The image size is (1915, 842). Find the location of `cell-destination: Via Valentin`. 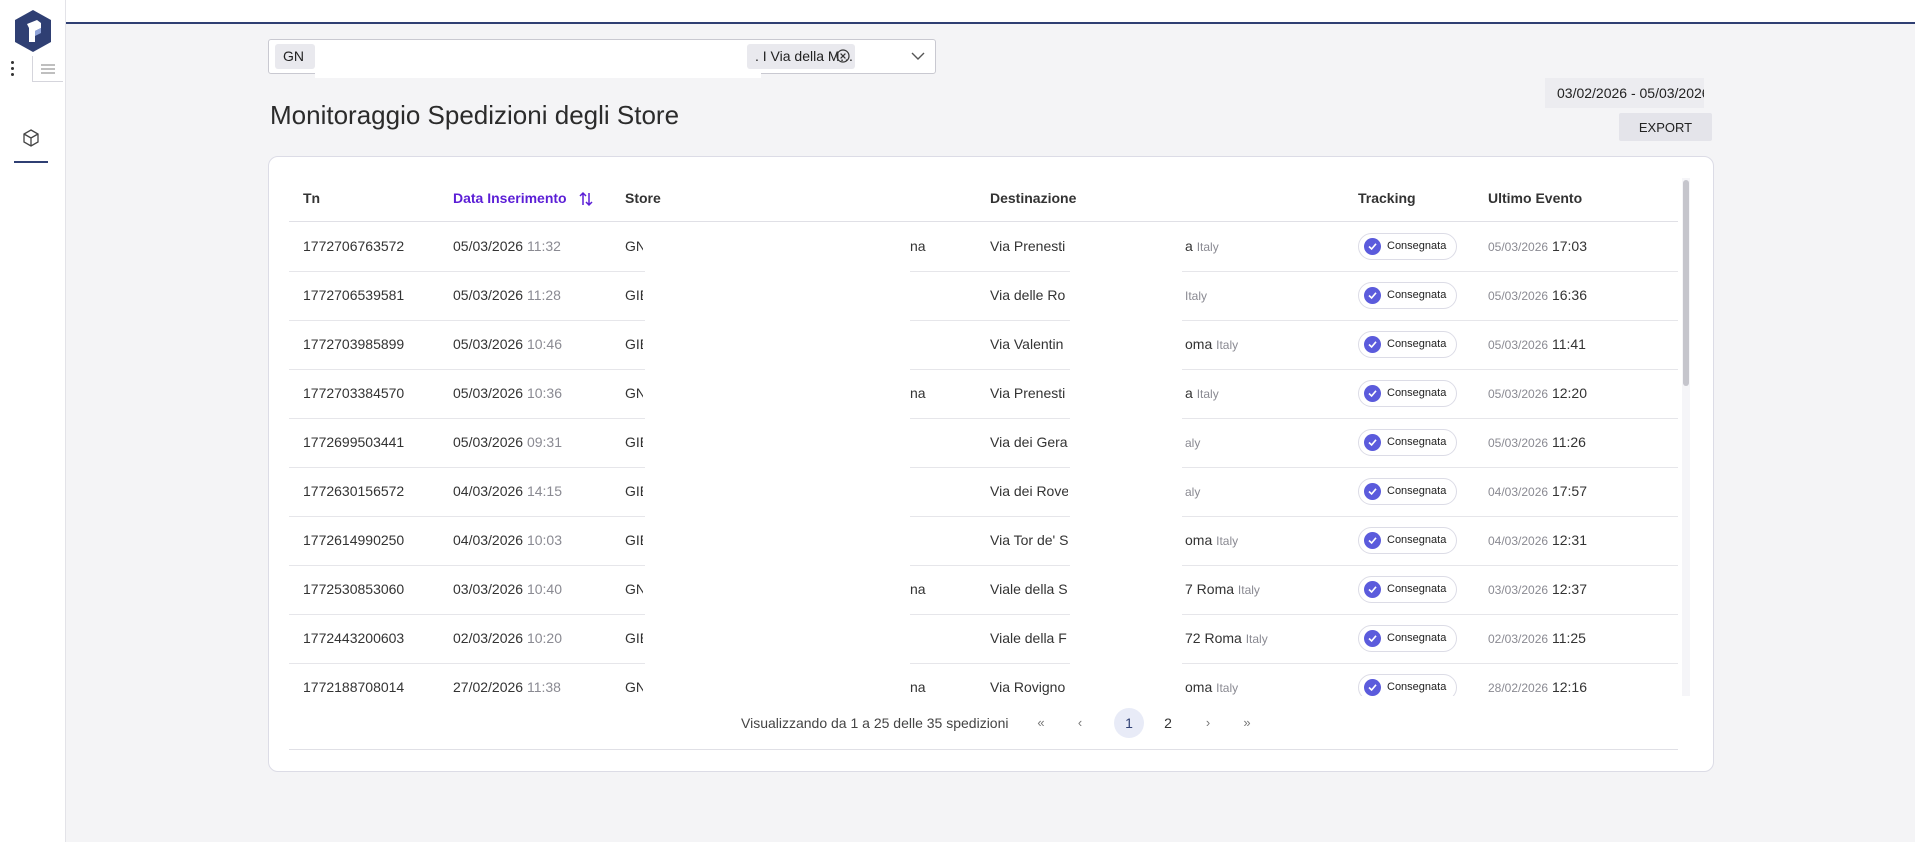

cell-destination: Via Valentin is located at coordinates (1027, 344).